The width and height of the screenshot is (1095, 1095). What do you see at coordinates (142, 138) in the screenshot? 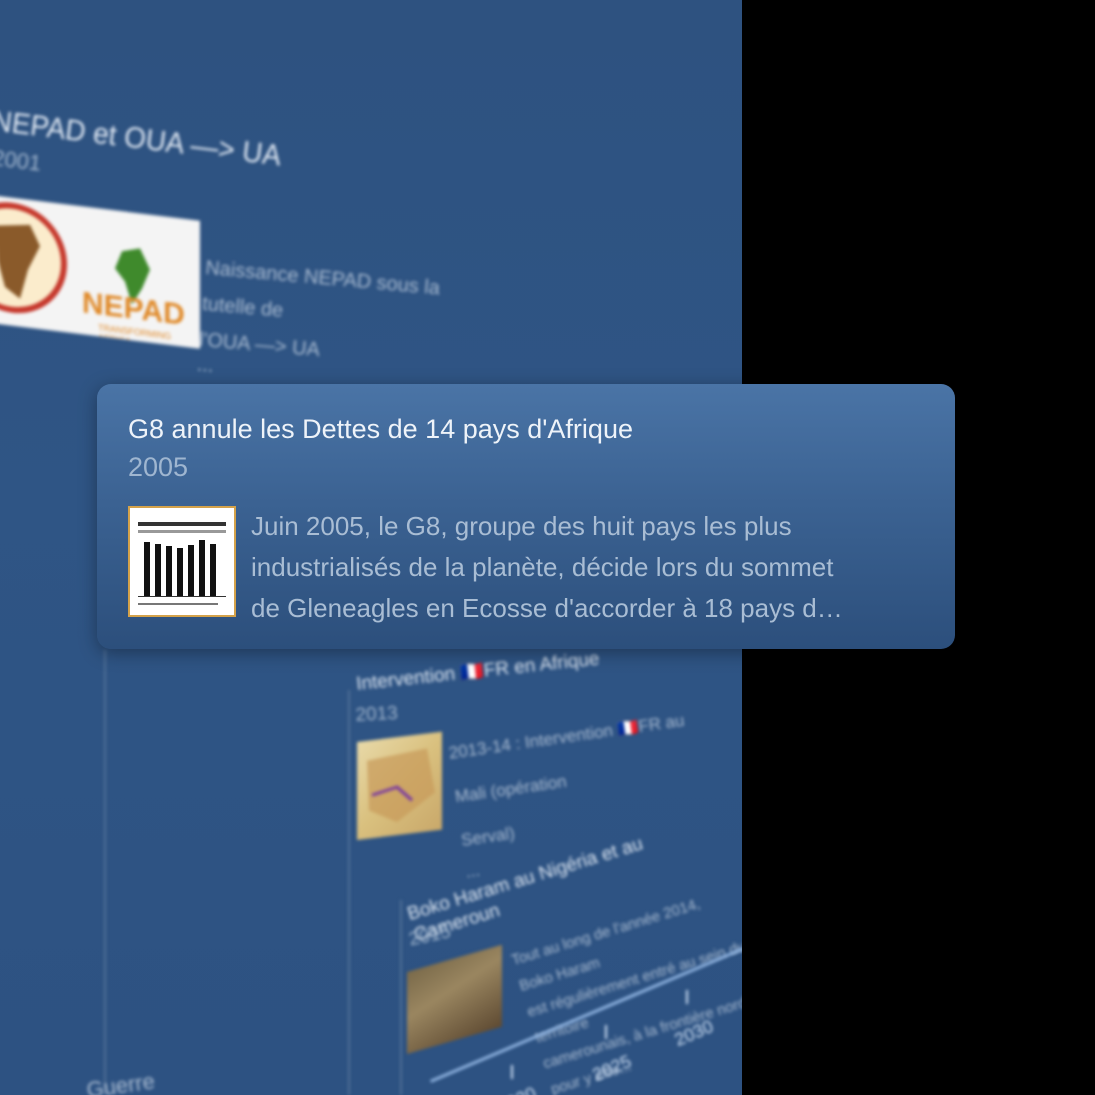
I see `event-title: NEPAD et OUA —> UA` at bounding box center [142, 138].